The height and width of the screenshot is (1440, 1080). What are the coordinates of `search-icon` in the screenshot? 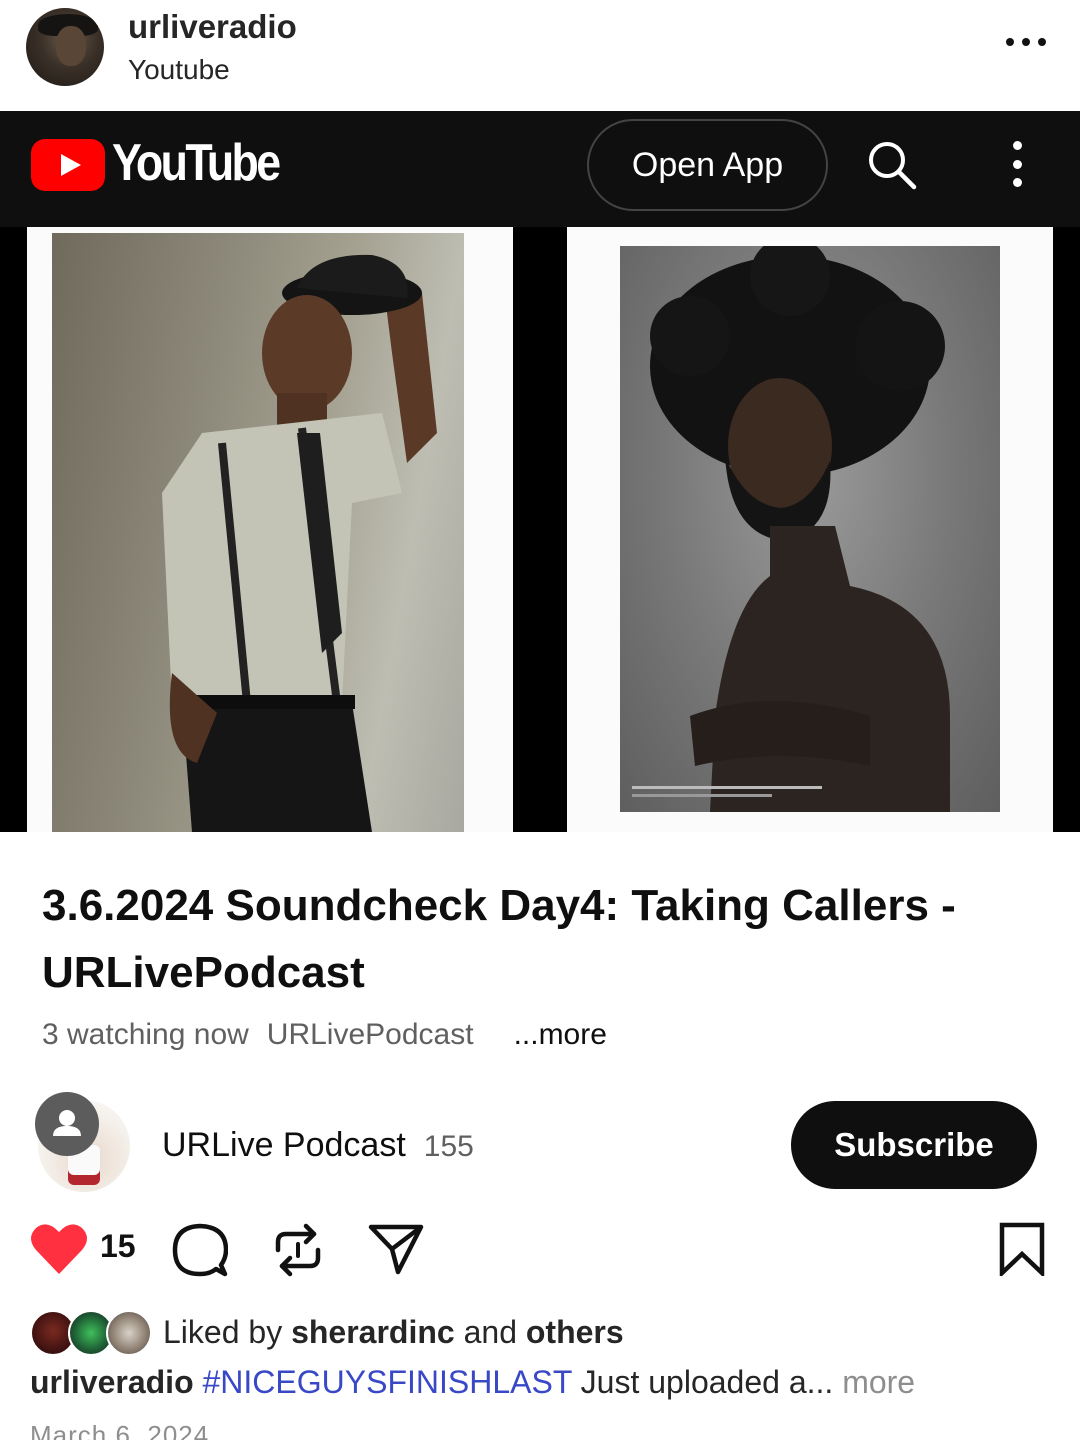 It's located at (892, 165).